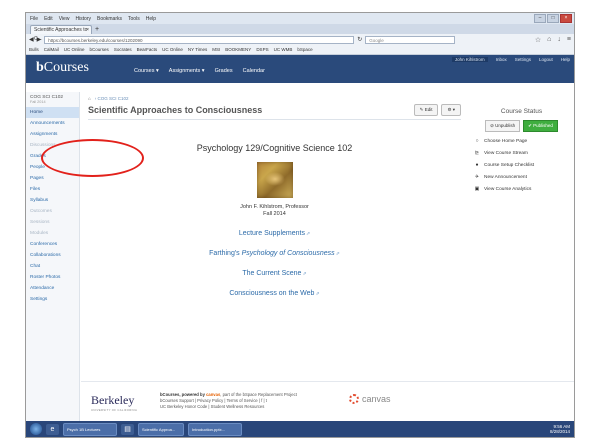 The image size is (592, 444). What do you see at coordinates (254, 71) in the screenshot?
I see `main-nav-item: Calendar` at bounding box center [254, 71].